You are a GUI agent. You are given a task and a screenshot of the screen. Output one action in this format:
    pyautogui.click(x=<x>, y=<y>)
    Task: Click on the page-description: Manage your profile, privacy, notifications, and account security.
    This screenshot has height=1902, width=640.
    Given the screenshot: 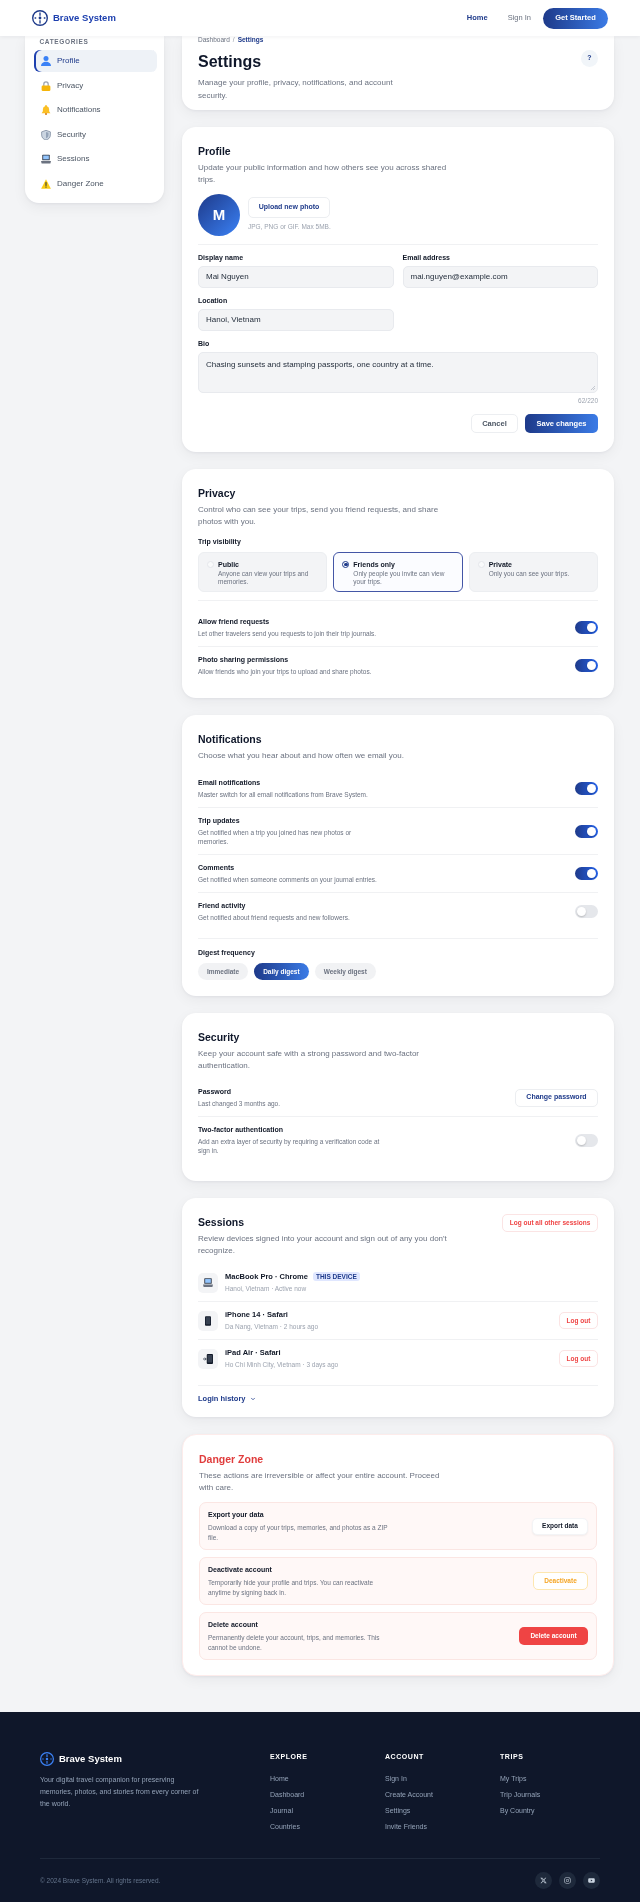 What is the action you would take?
    pyautogui.click(x=296, y=89)
    